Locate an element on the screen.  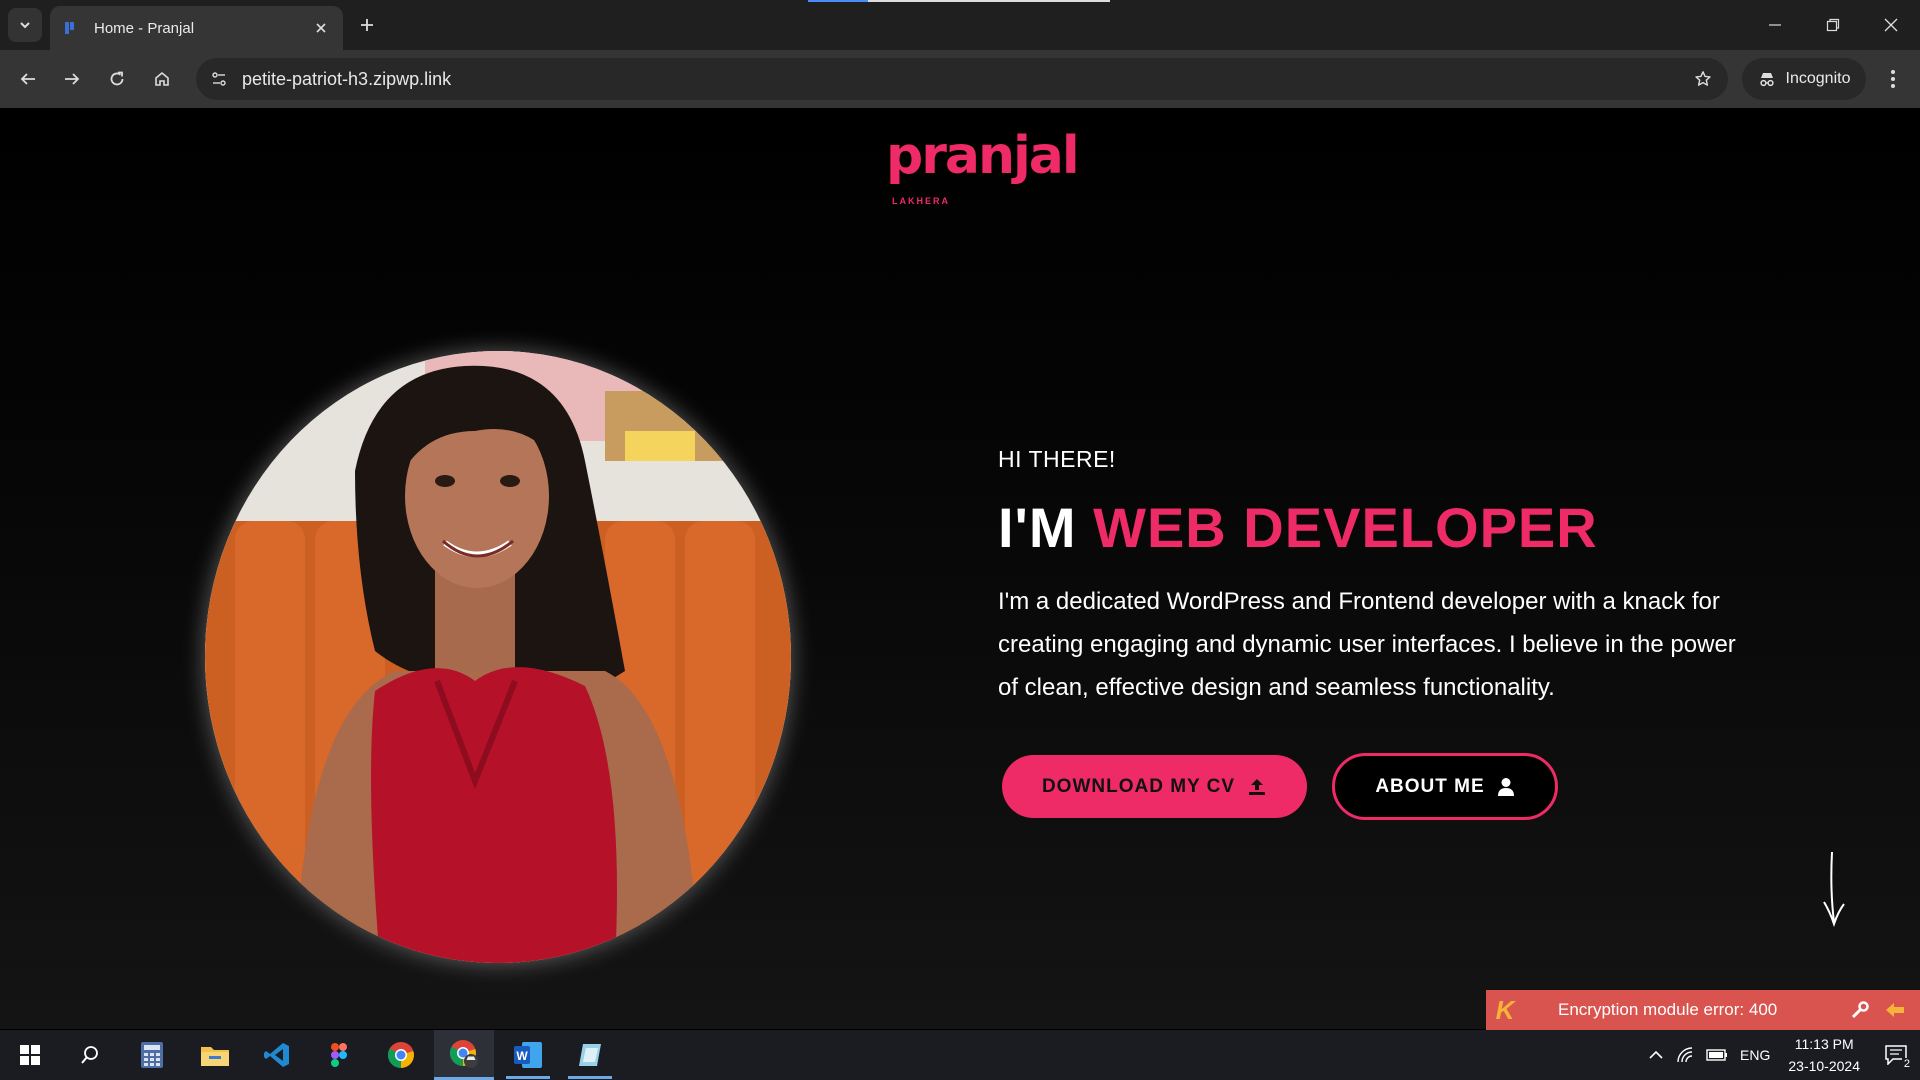
svg-text: W is located at coordinates (522, 1056).